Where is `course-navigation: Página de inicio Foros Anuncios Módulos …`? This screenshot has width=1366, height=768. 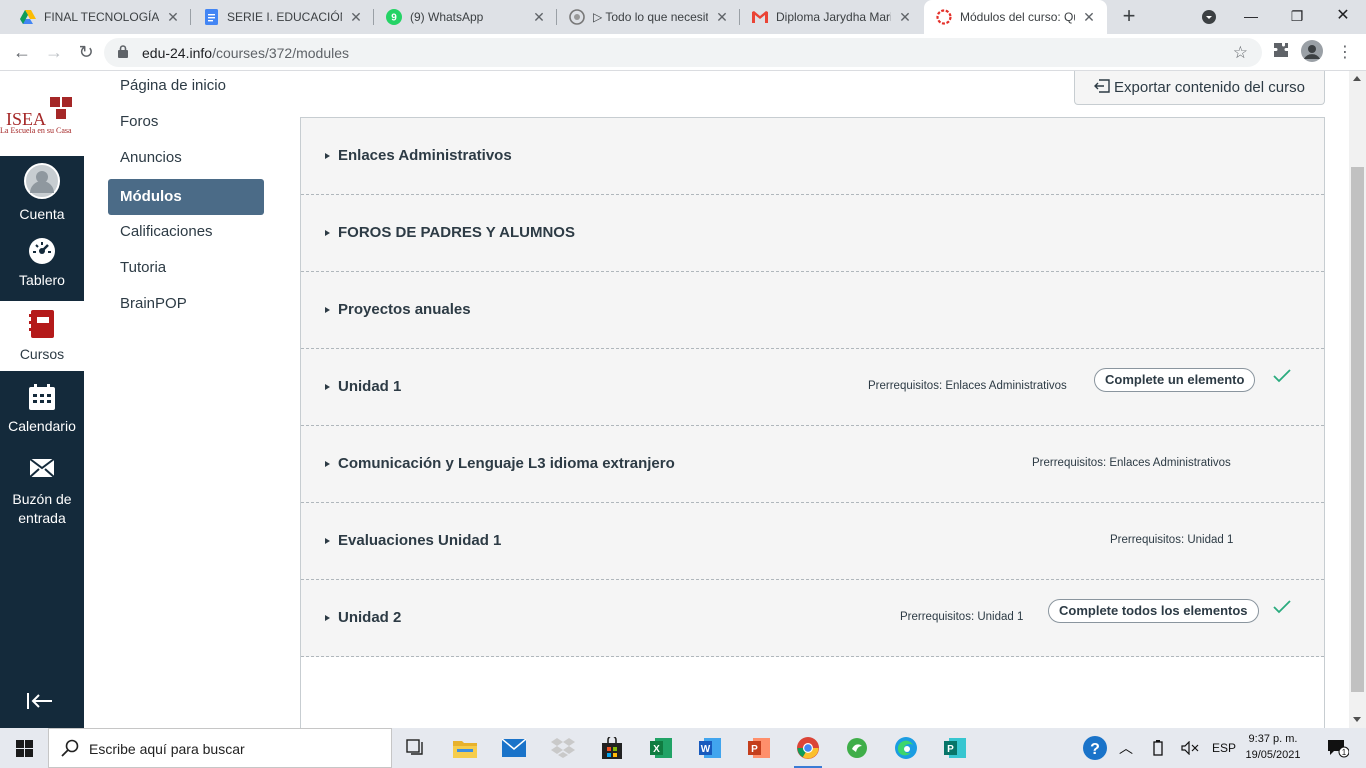 course-navigation: Página de inicio Foros Anuncios Módulos … is located at coordinates (186, 198).